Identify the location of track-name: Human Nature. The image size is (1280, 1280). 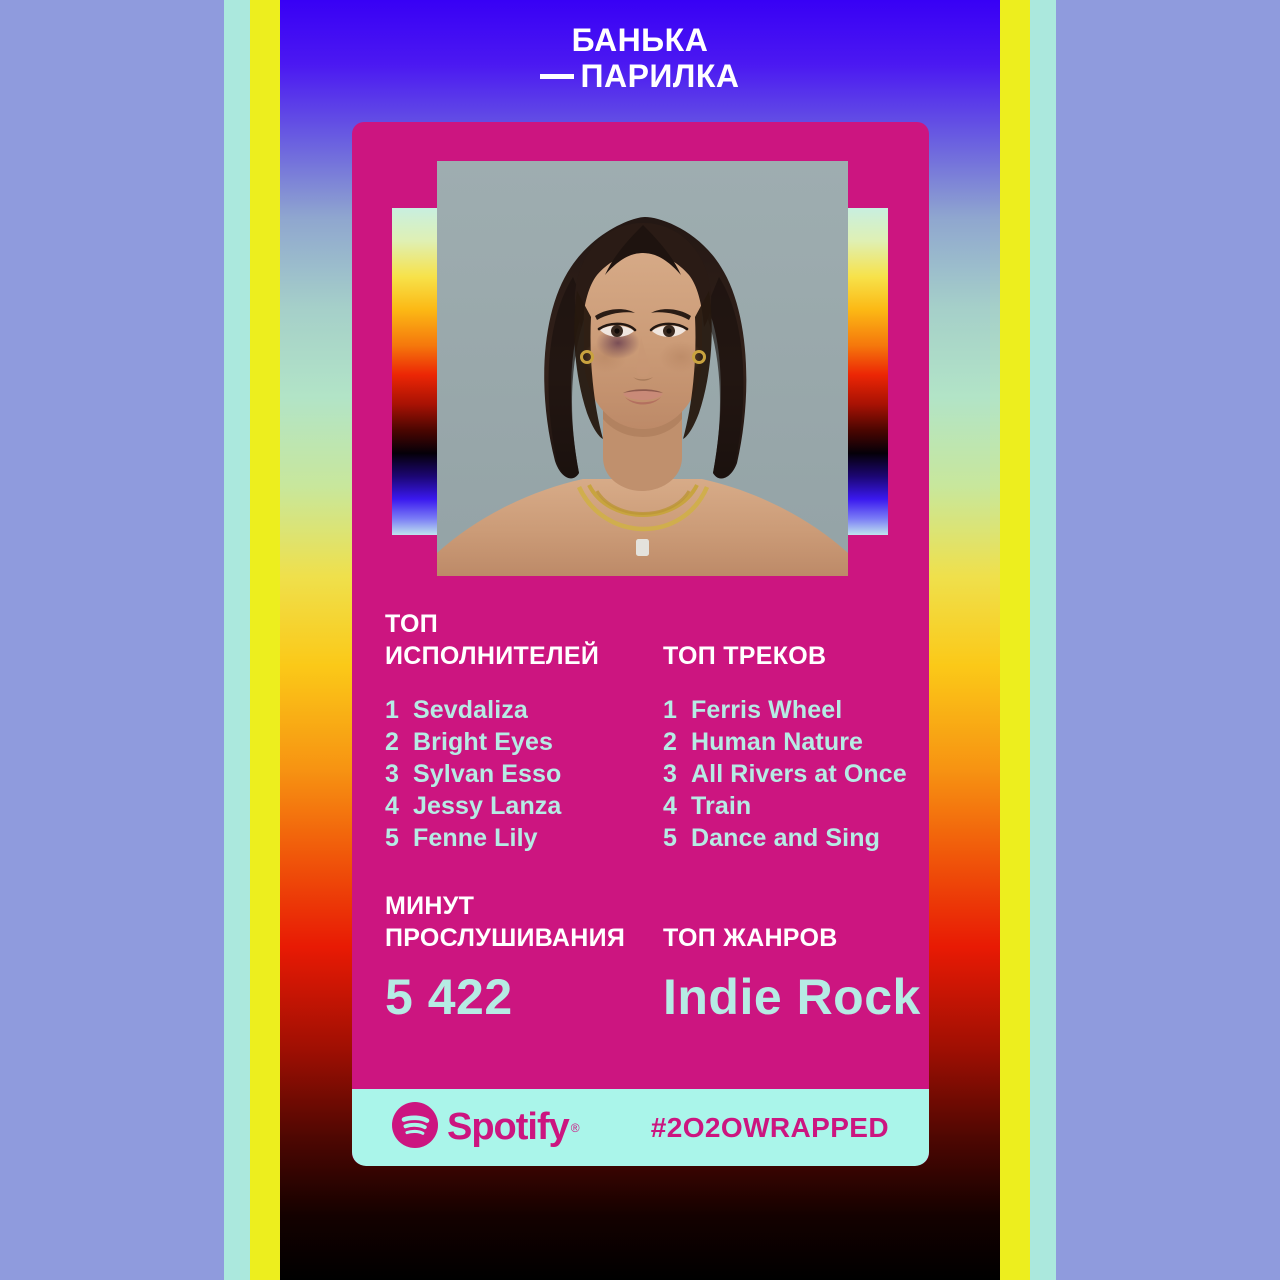
(777, 742).